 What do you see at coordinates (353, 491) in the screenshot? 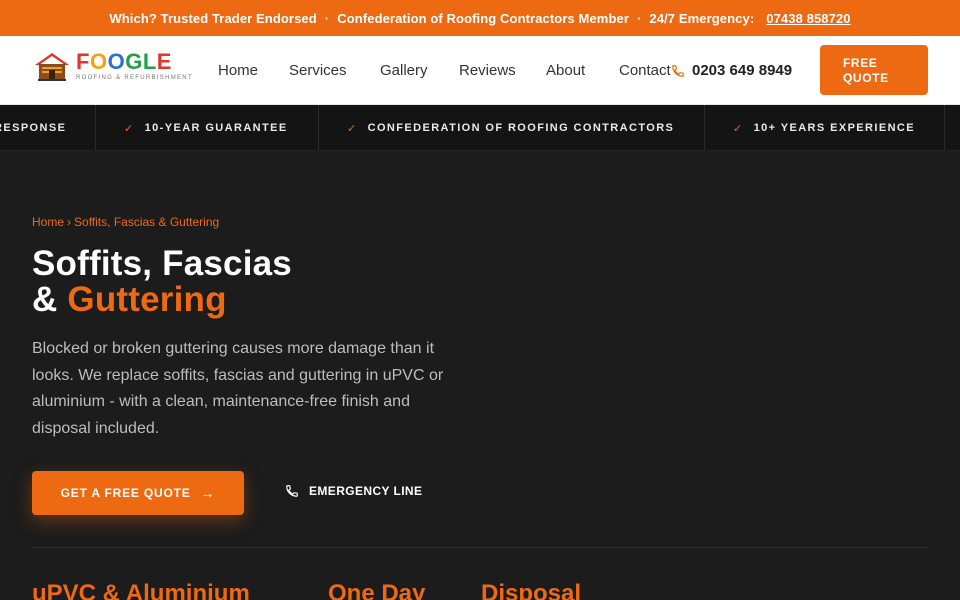
I see `emergency-line-button: EMERGENCY LINE` at bounding box center [353, 491].